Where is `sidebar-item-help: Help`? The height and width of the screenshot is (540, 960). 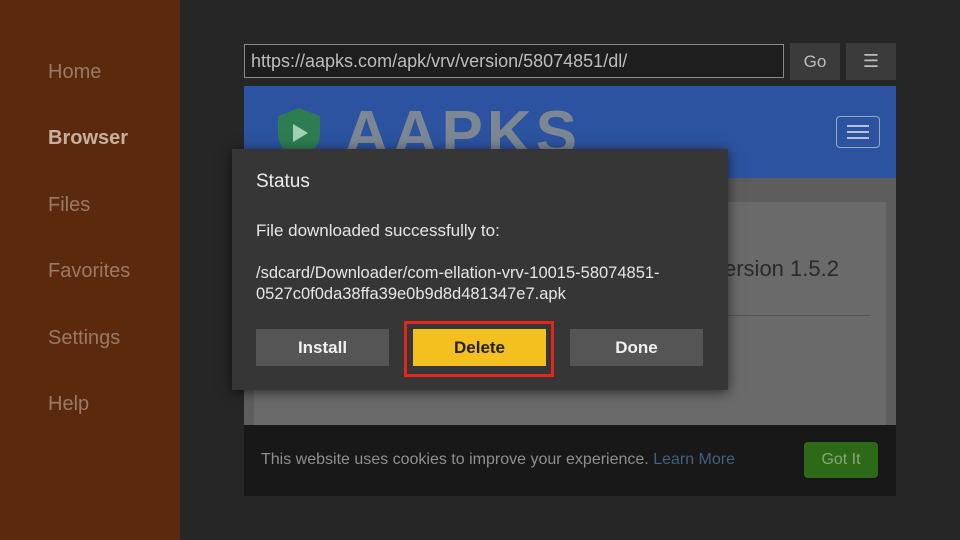
sidebar-item-help: Help is located at coordinates (68, 404).